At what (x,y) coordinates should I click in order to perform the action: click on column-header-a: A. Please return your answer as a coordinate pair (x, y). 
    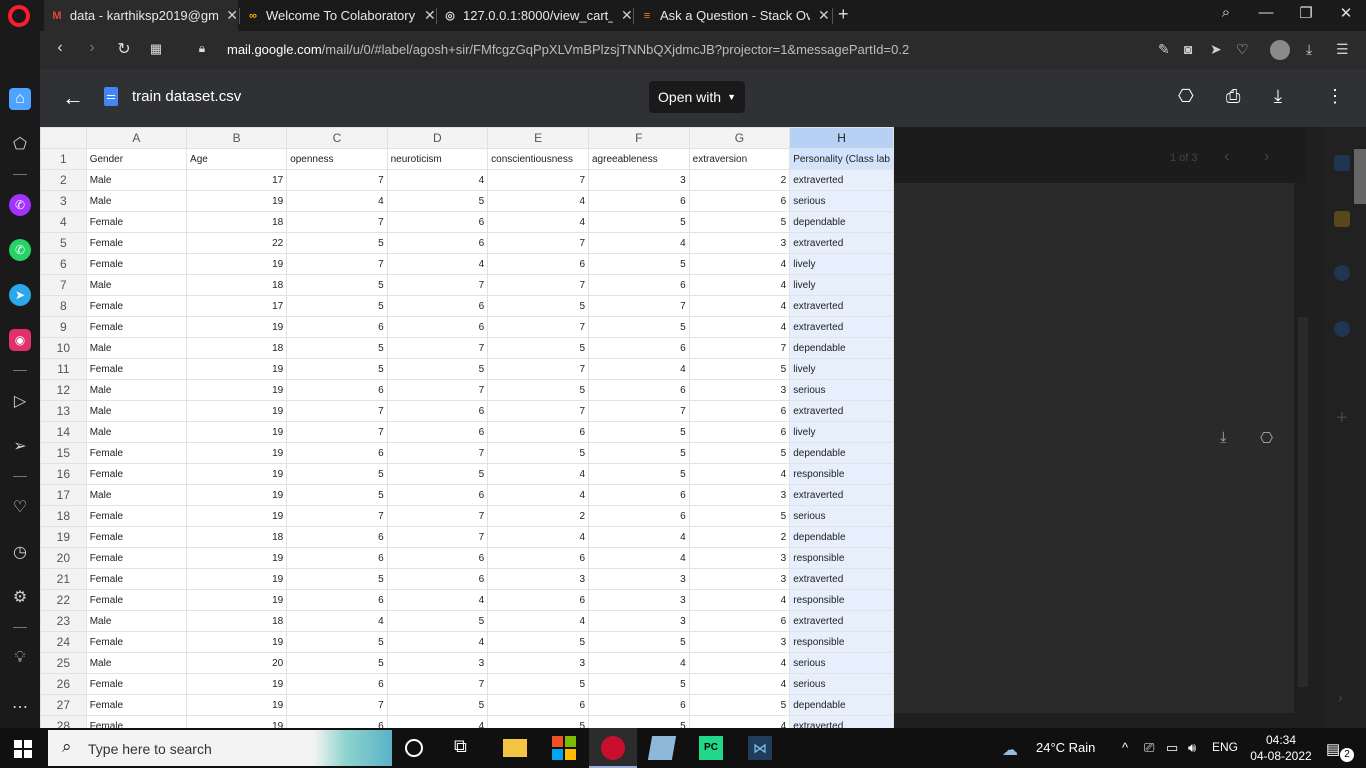
    Looking at the image, I should click on (136, 138).